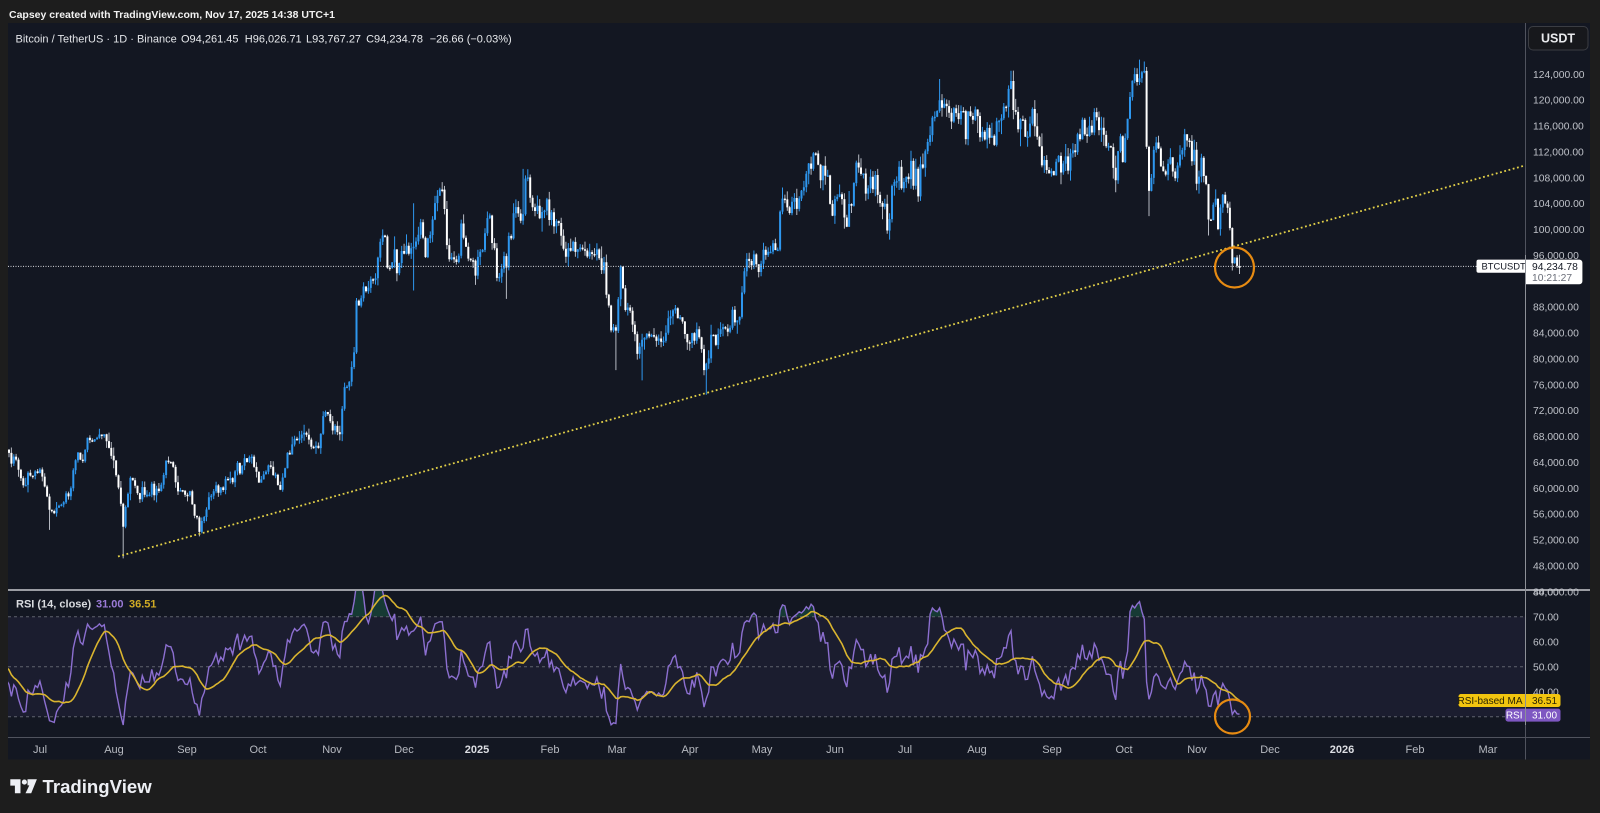 This screenshot has height=813, width=1600. What do you see at coordinates (1556, 437) in the screenshot?
I see `svg-text: 68,000.00` at bounding box center [1556, 437].